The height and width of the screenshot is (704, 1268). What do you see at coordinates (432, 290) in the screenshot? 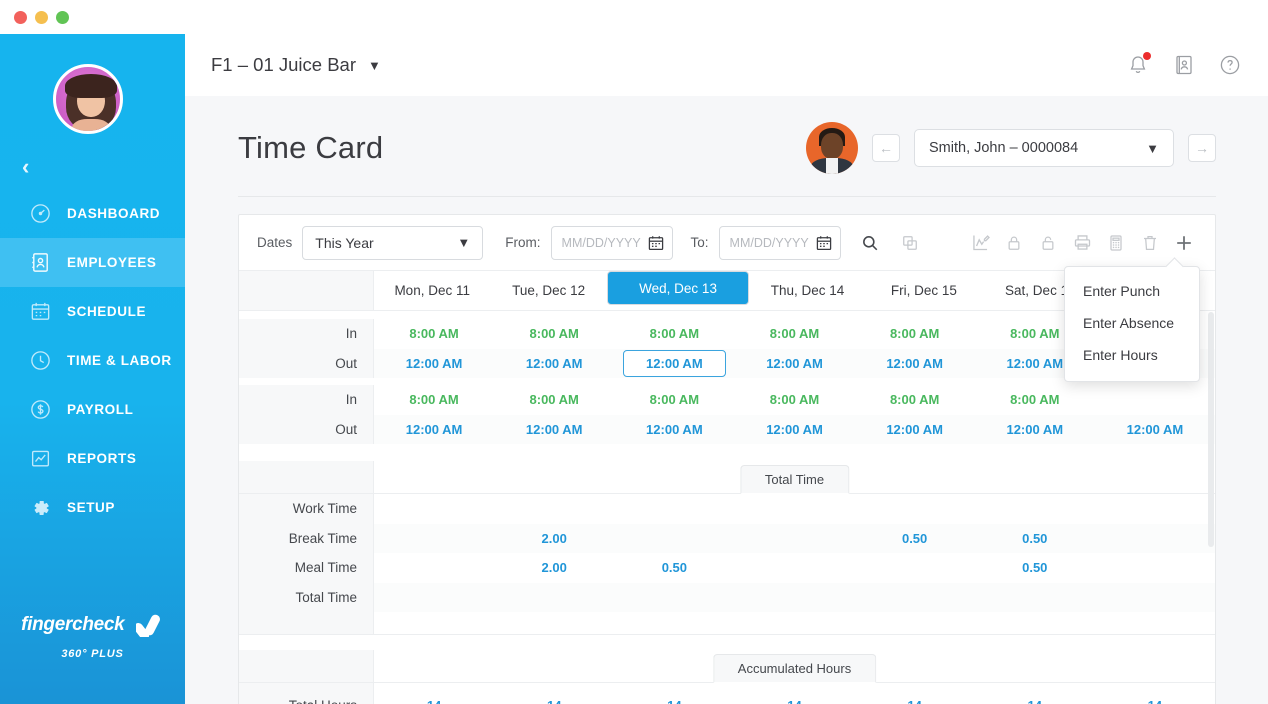
I see `day-header-mon: Mon, Dec 11` at bounding box center [432, 290].